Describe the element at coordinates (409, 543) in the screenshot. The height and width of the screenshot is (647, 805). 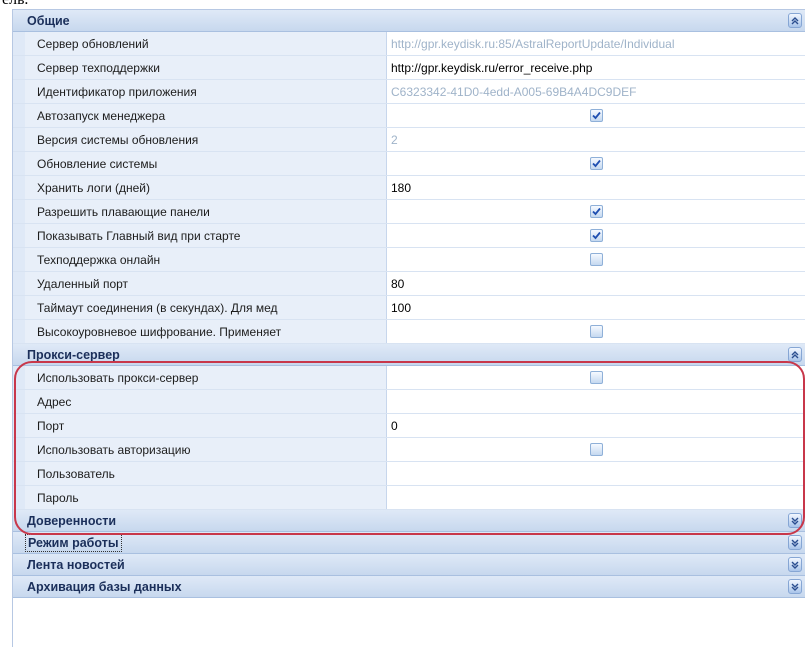
I see `section-header: Режим работы` at that location.